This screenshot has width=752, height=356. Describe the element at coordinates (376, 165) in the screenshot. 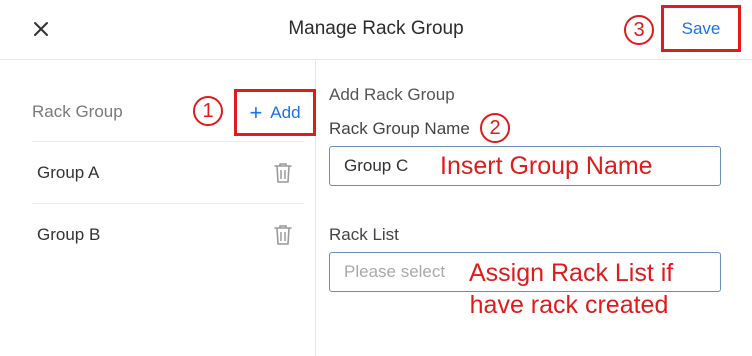

I see `rack-group-name-value: Group C` at that location.